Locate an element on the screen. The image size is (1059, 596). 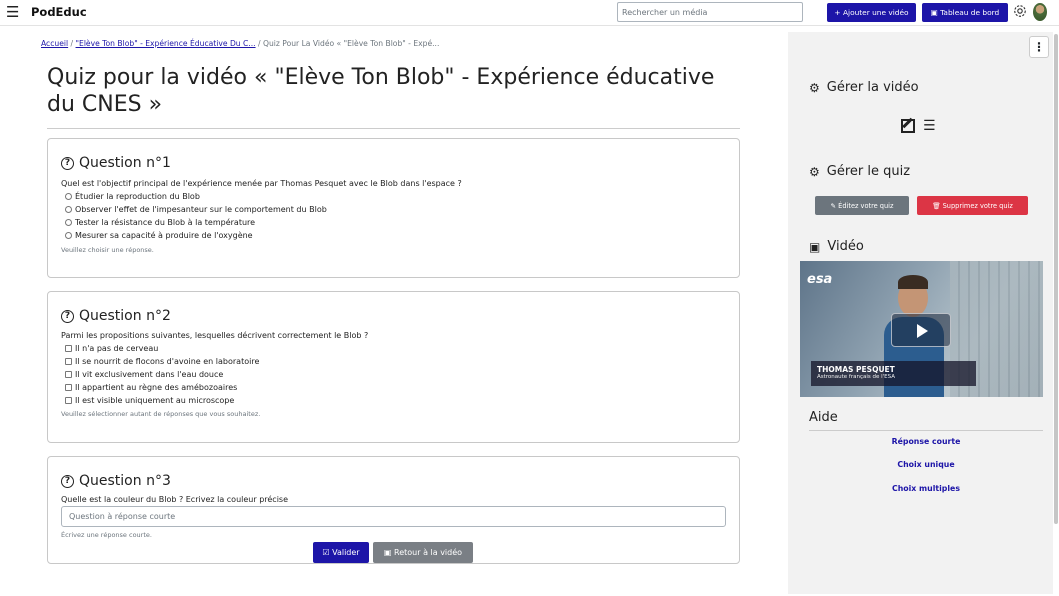
more-options-icon: ⋮ is located at coordinates (1039, 47).